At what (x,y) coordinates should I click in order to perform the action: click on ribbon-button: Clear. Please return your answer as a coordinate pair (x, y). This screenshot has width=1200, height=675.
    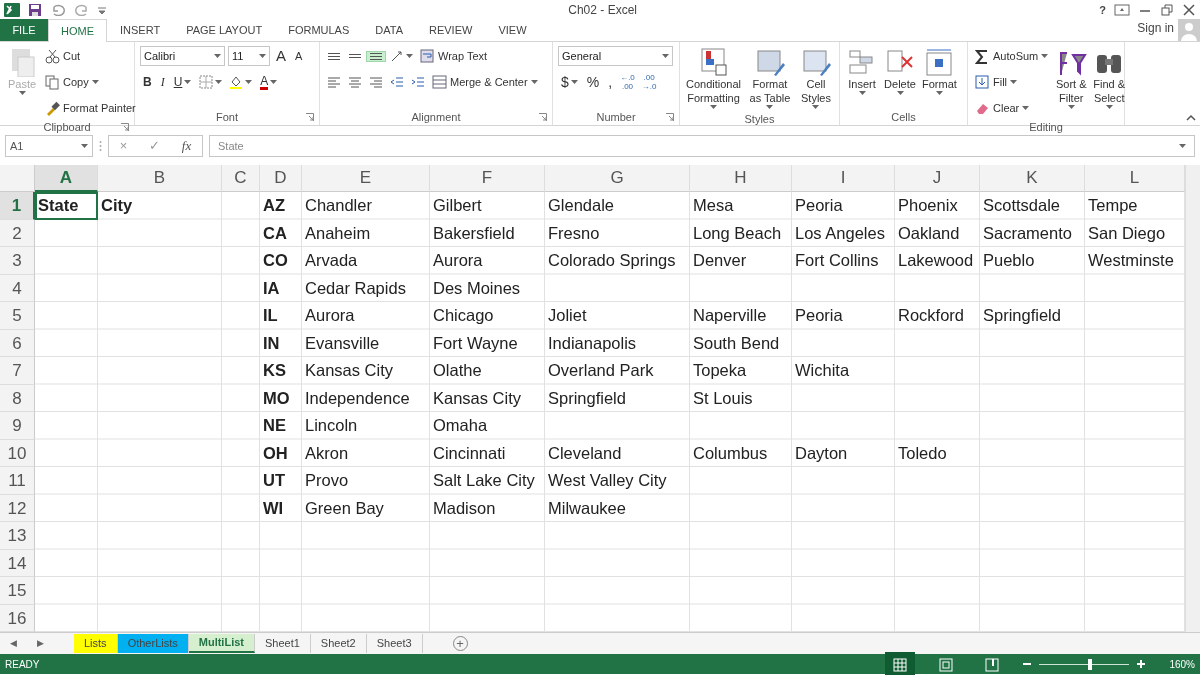
    Looking at the image, I should click on (1002, 108).